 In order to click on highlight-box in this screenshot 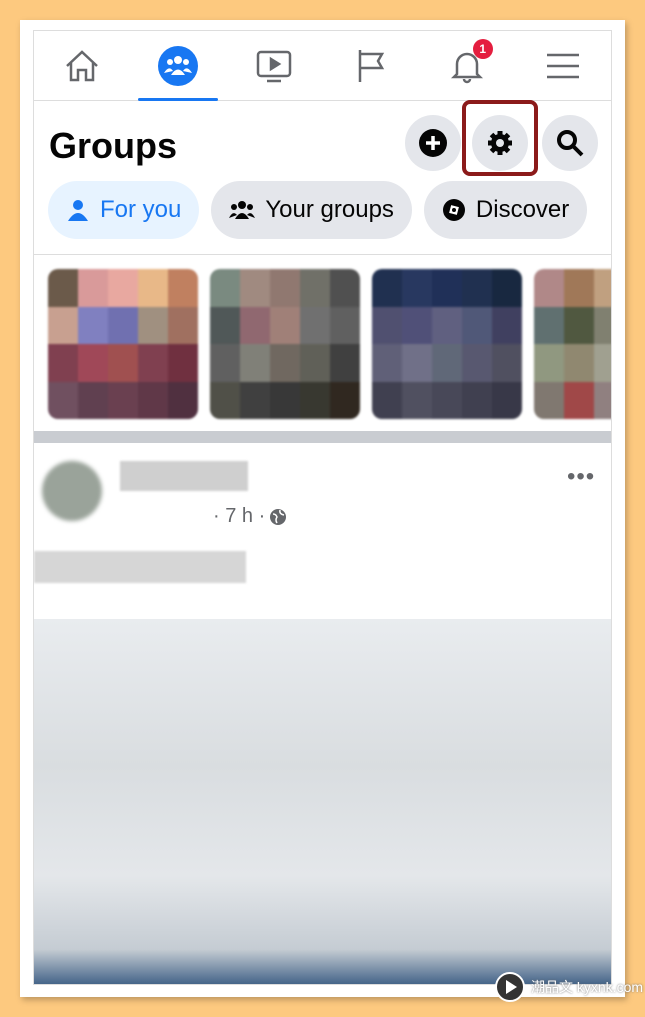, I will do `click(500, 138)`.